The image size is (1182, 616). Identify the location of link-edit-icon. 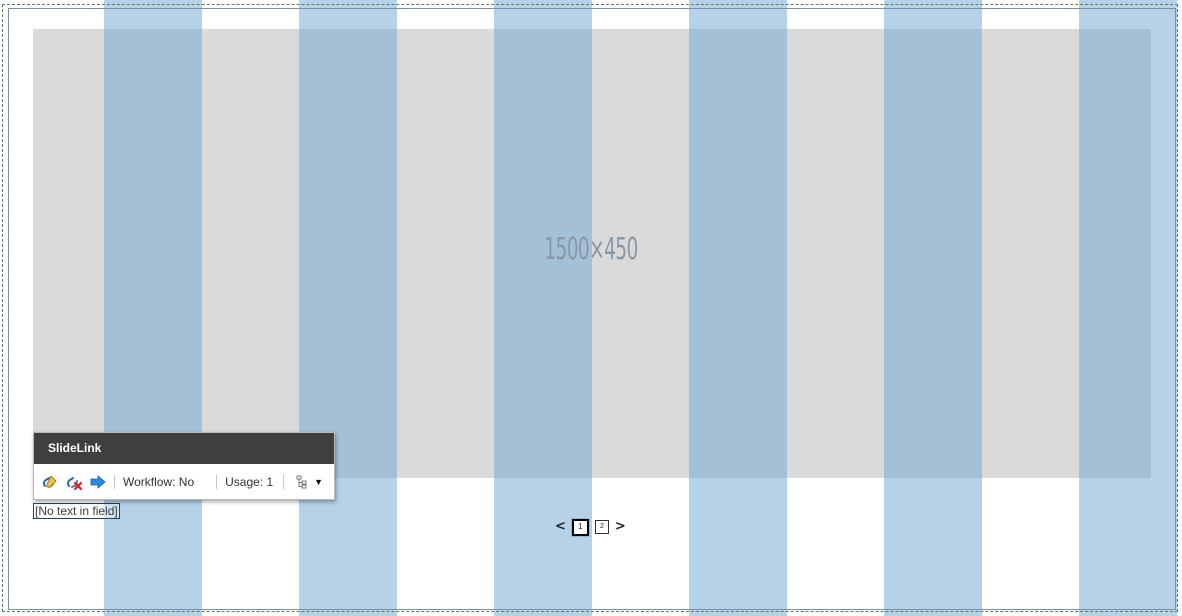
(50, 482).